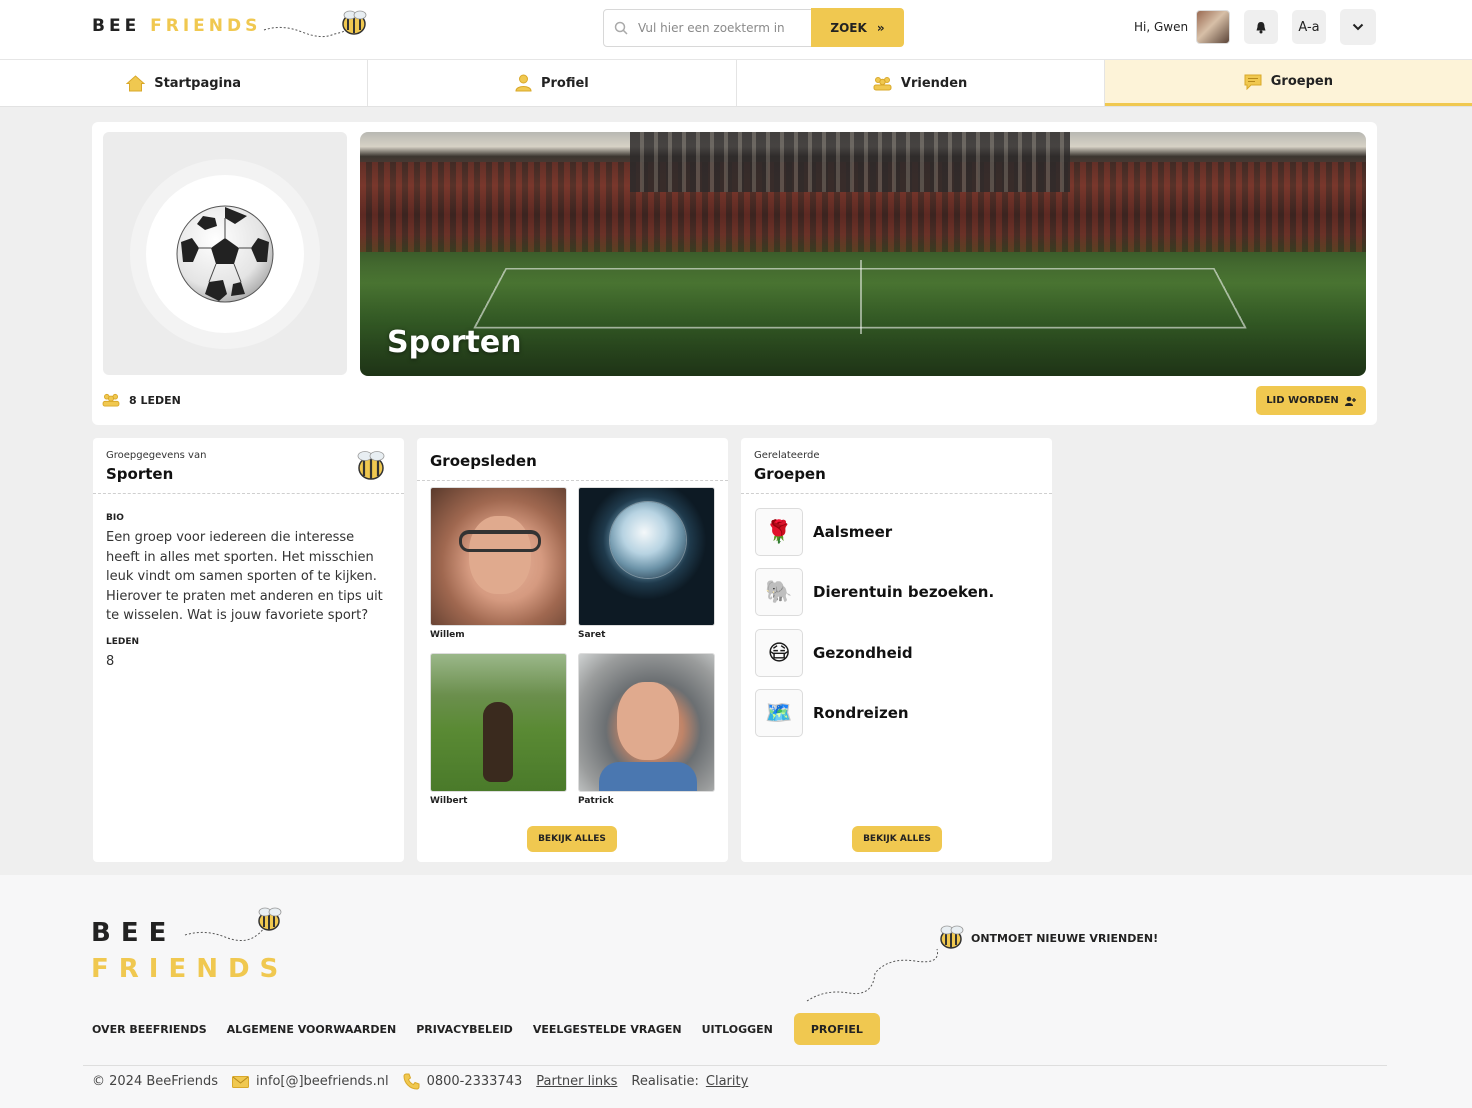 The image size is (1472, 1108). What do you see at coordinates (853, 532) in the screenshot?
I see `related-group-label: Aalsmeer` at bounding box center [853, 532].